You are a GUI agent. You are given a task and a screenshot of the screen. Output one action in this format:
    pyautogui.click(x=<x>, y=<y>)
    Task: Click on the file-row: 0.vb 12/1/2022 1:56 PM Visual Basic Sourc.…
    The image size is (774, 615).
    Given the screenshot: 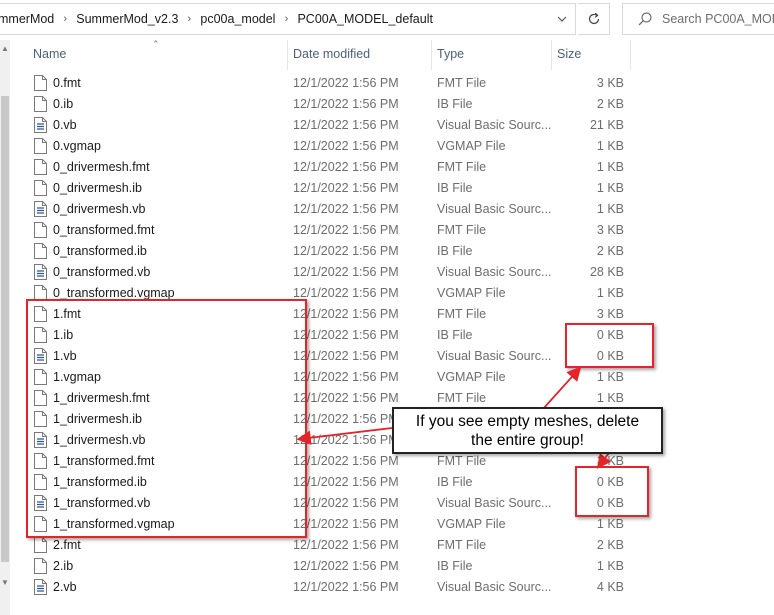 What is the action you would take?
    pyautogui.click(x=387, y=125)
    